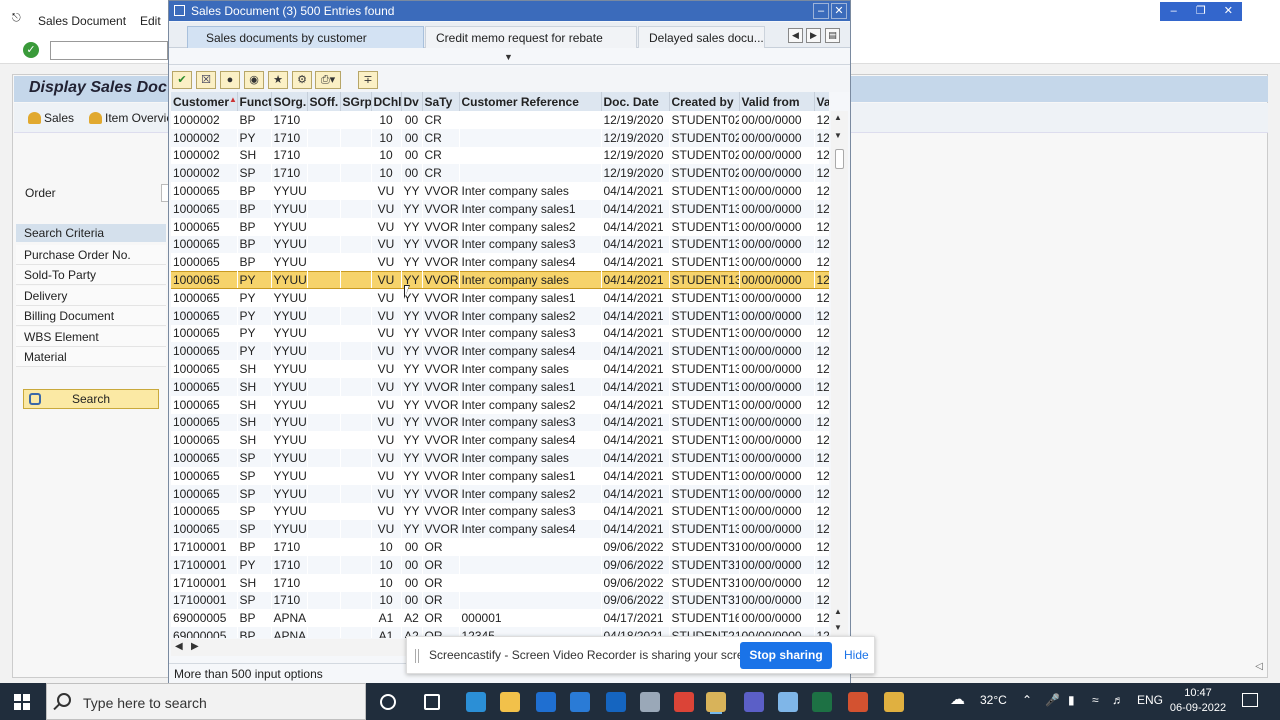  I want to click on column-header: SaTy, so click(441, 101).